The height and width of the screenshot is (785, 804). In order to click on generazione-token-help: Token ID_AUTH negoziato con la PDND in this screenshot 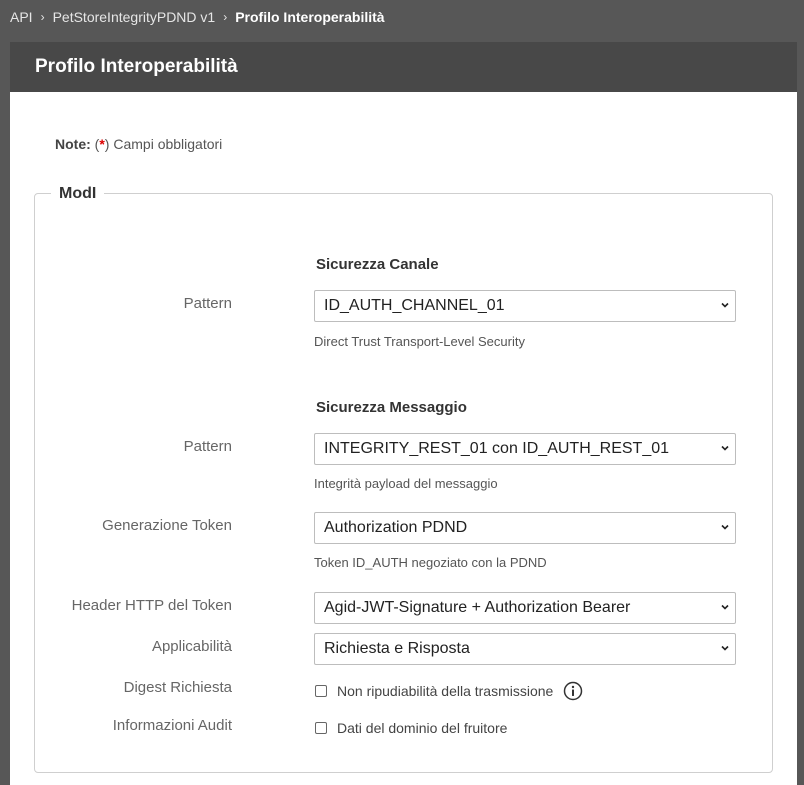, I will do `click(430, 562)`.